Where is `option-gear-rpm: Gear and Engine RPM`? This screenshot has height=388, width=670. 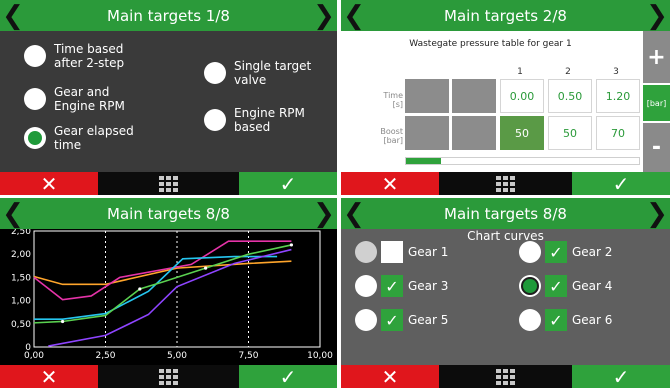 option-gear-rpm: Gear and Engine RPM is located at coordinates (74, 99).